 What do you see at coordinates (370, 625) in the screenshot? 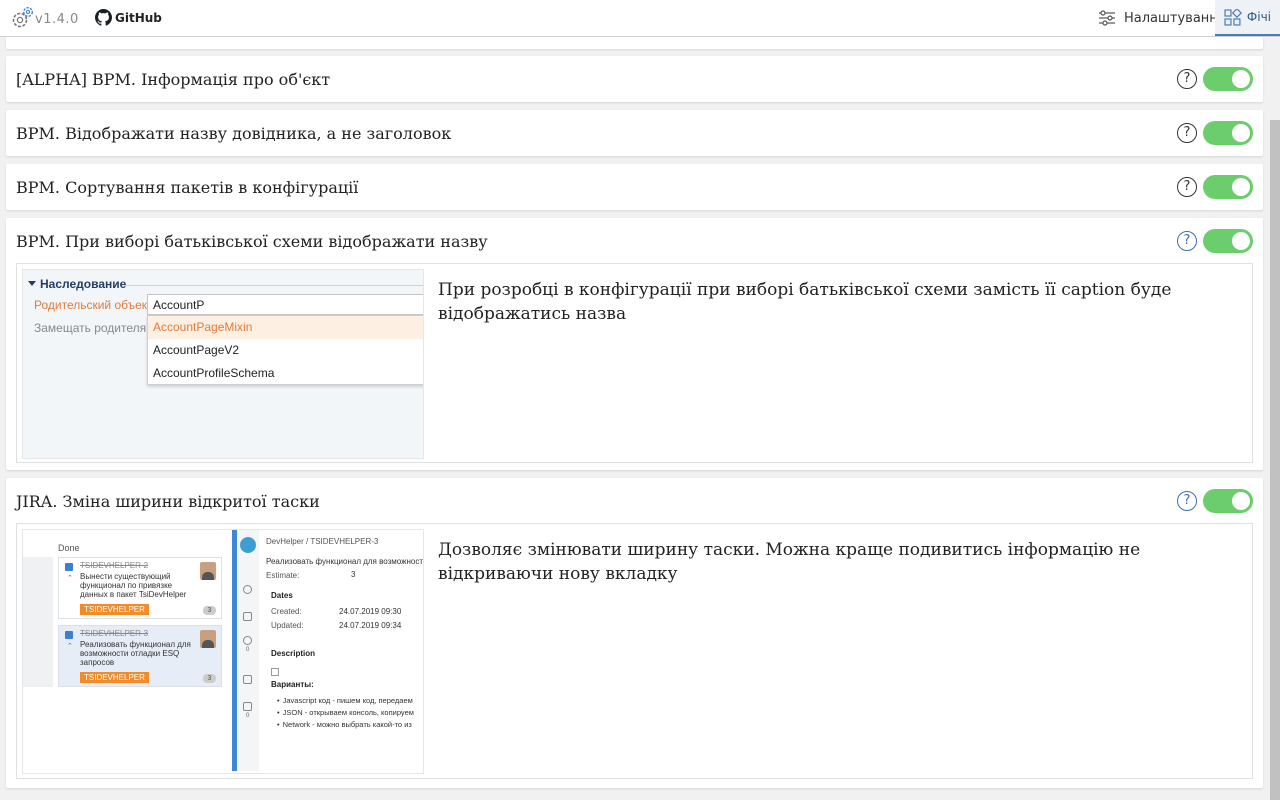
I see `updated-value: 24.07.2019 09:34` at bounding box center [370, 625].